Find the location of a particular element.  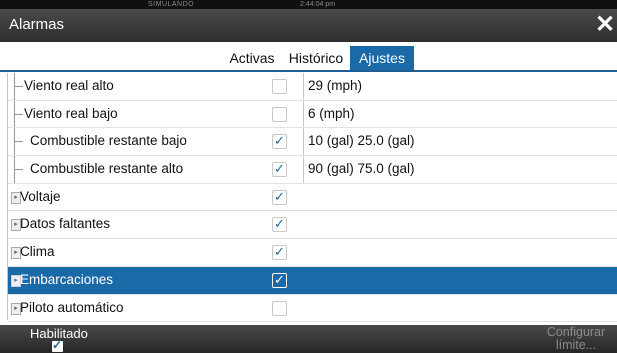

alarm-label: Viento real alto is located at coordinates (69, 85).